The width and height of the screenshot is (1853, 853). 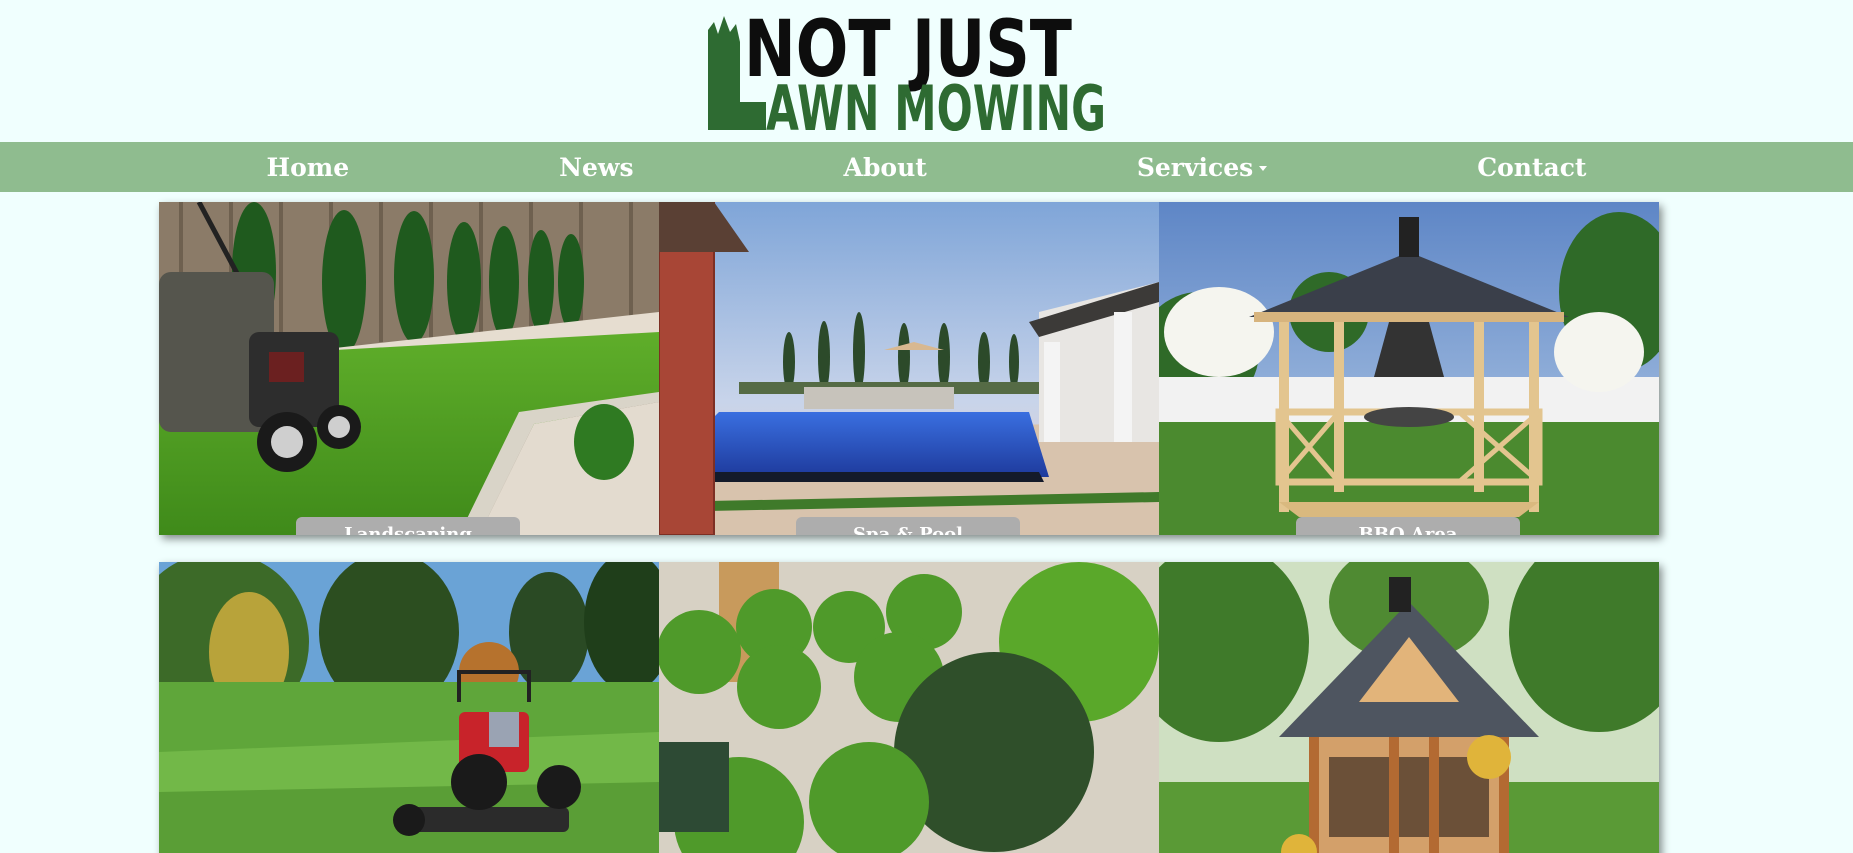 I want to click on nav-item-label: News, so click(x=596, y=167).